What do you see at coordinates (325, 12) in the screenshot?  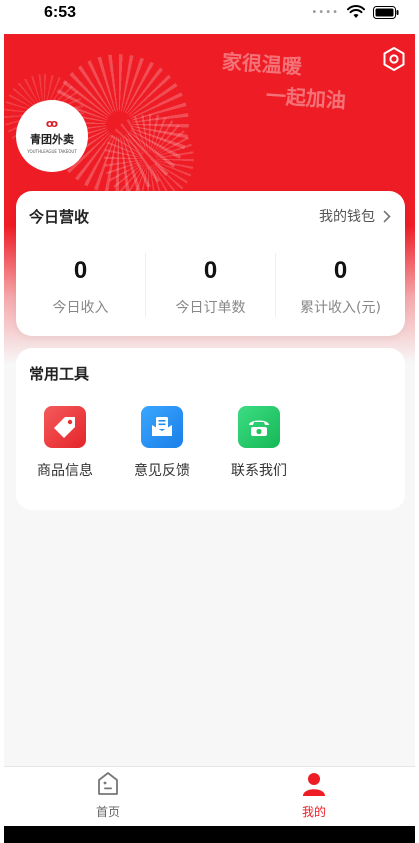 I see `signal-icon: ••••` at bounding box center [325, 12].